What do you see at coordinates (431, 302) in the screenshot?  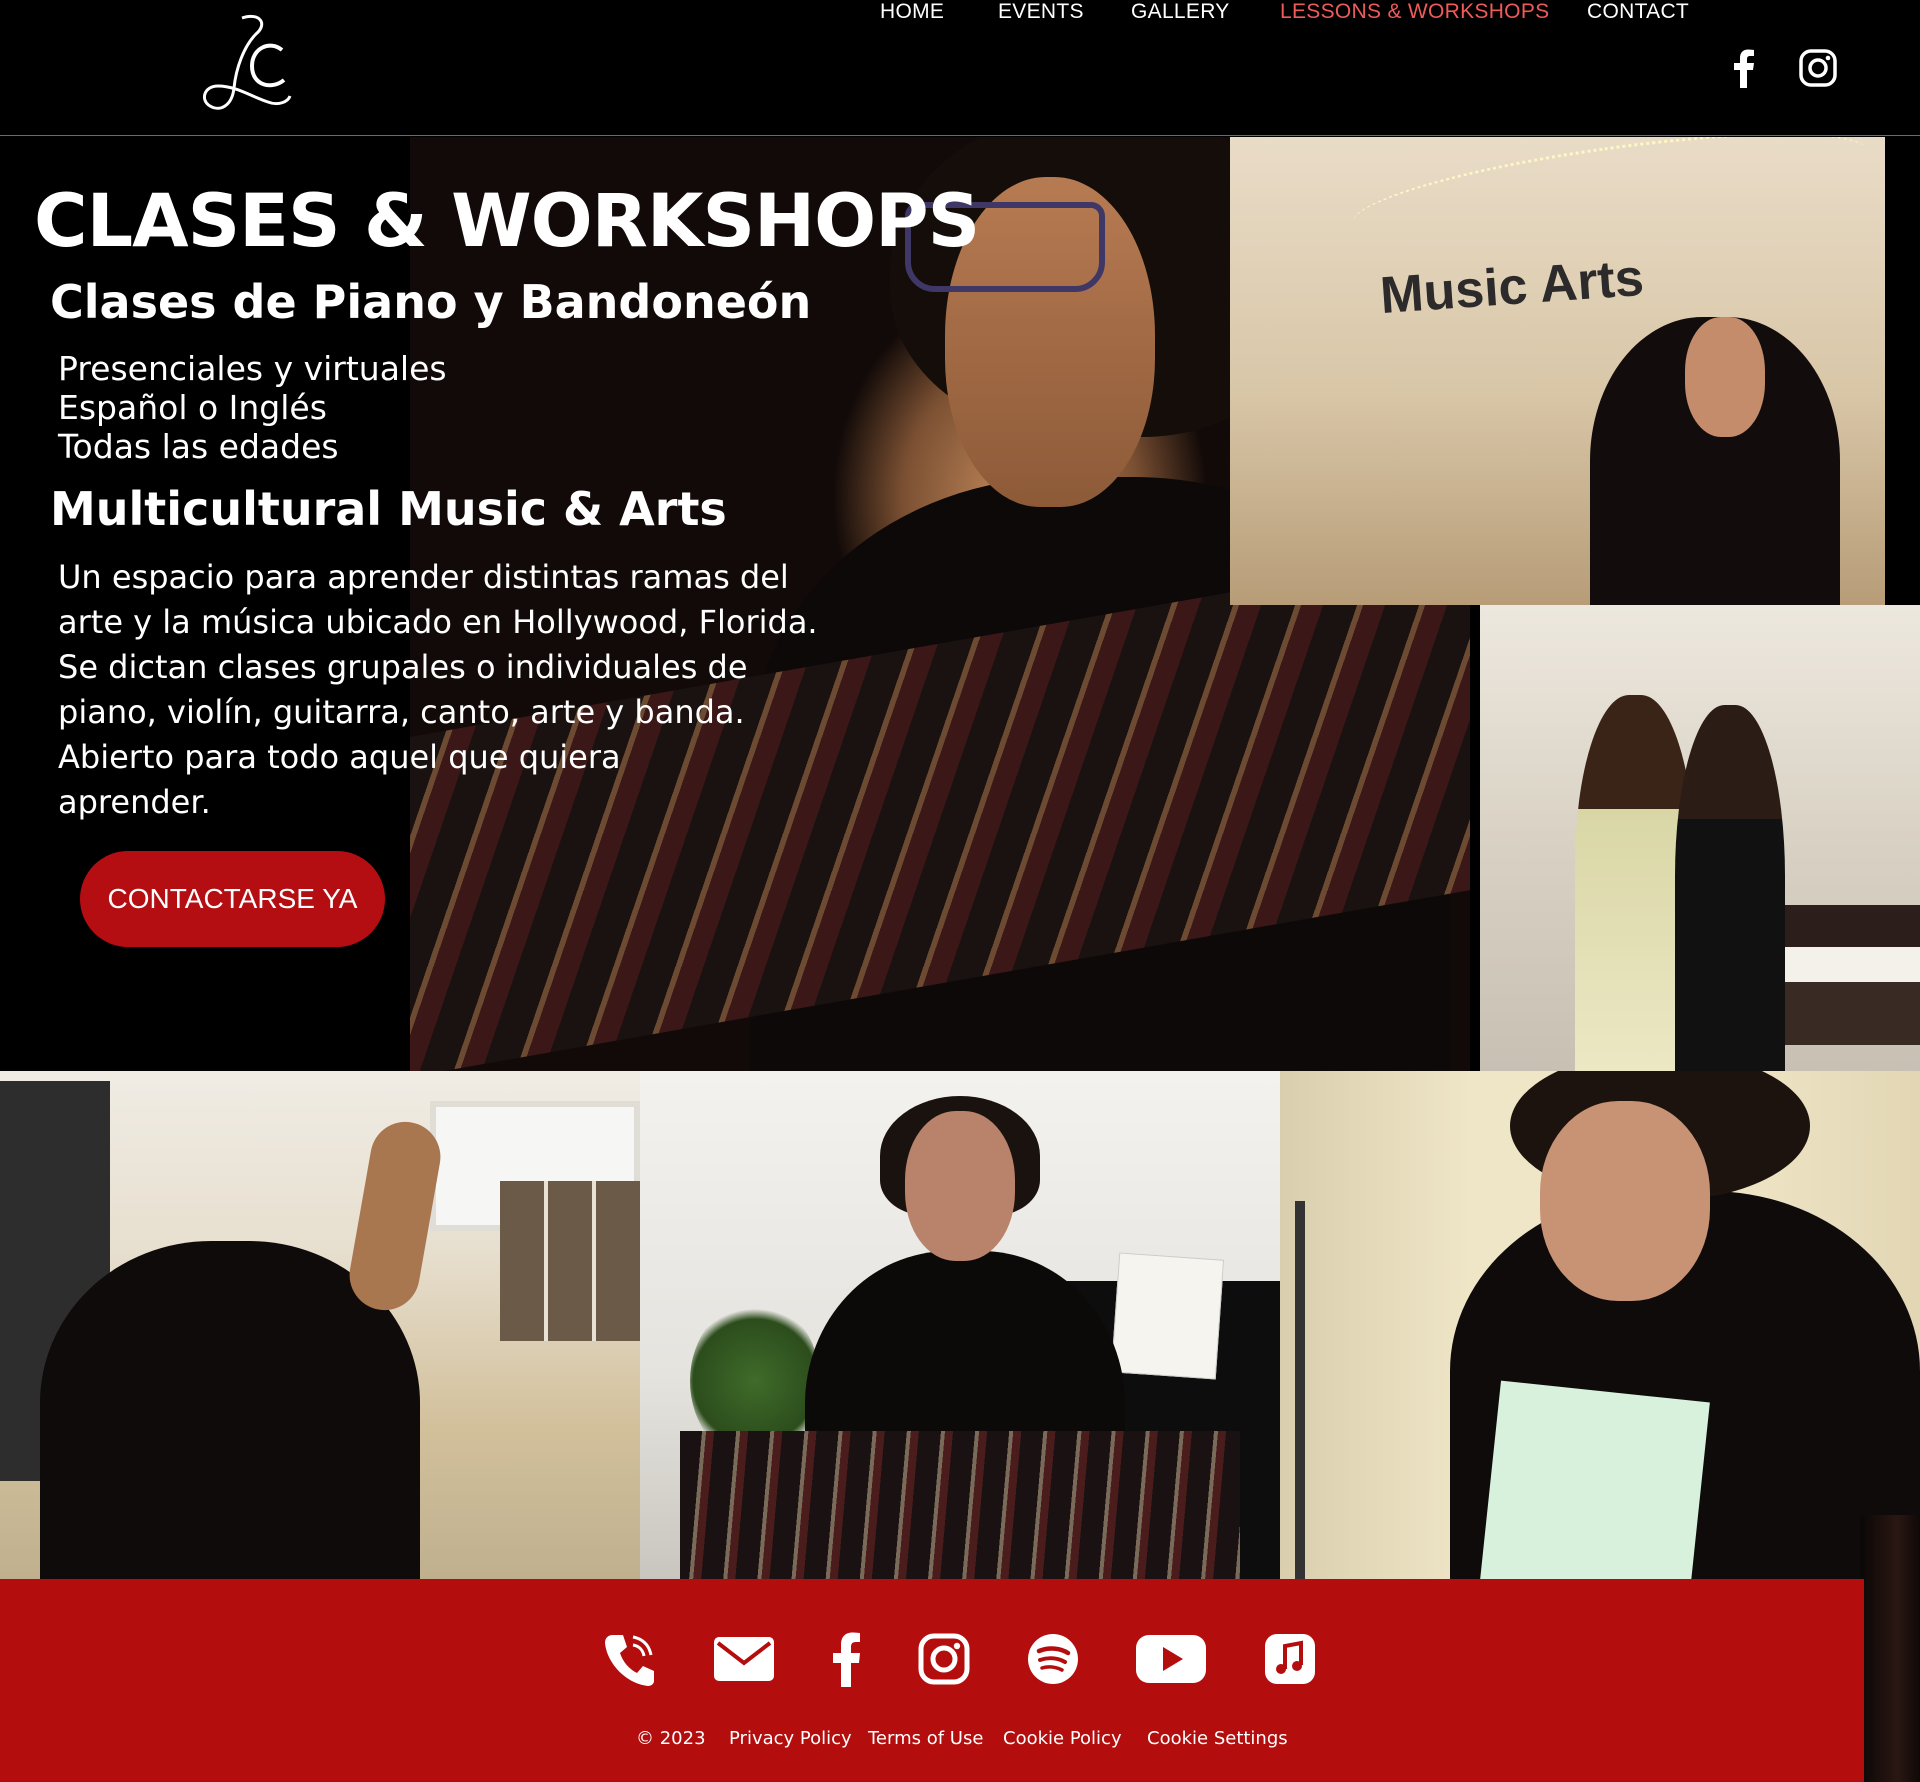 I see `hero-subtitle-piano-bandoneon: Clases de Piano y Bandoneón` at bounding box center [431, 302].